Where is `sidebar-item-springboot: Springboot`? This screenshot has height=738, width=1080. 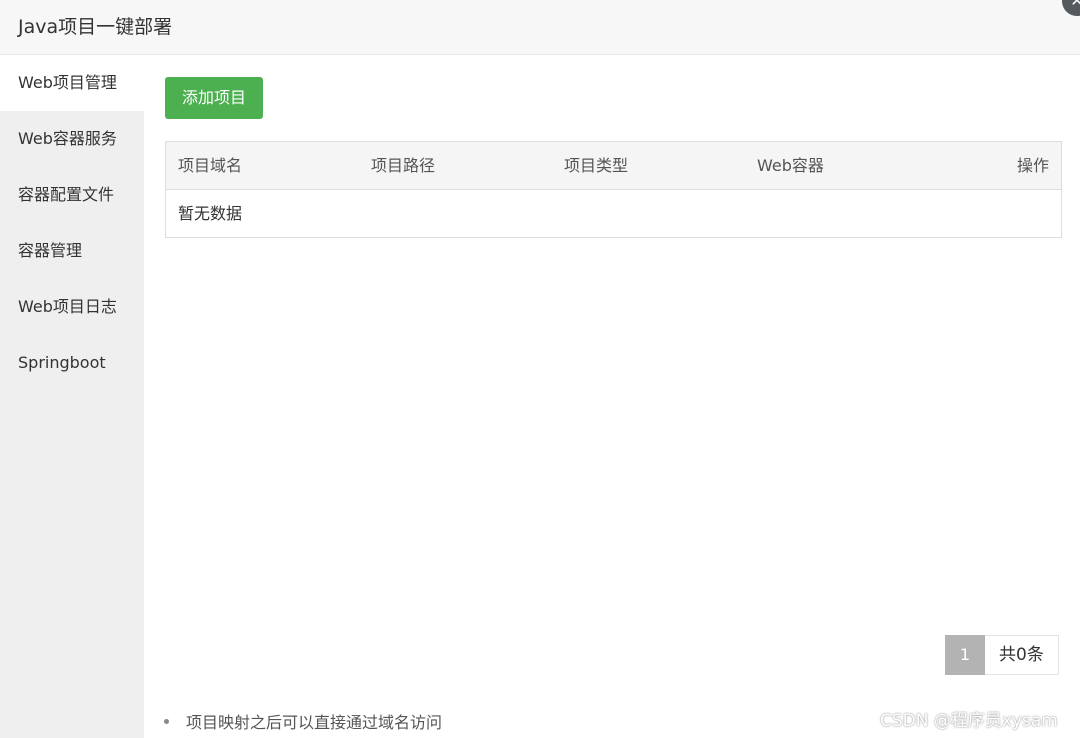 sidebar-item-springboot: Springboot is located at coordinates (72, 363).